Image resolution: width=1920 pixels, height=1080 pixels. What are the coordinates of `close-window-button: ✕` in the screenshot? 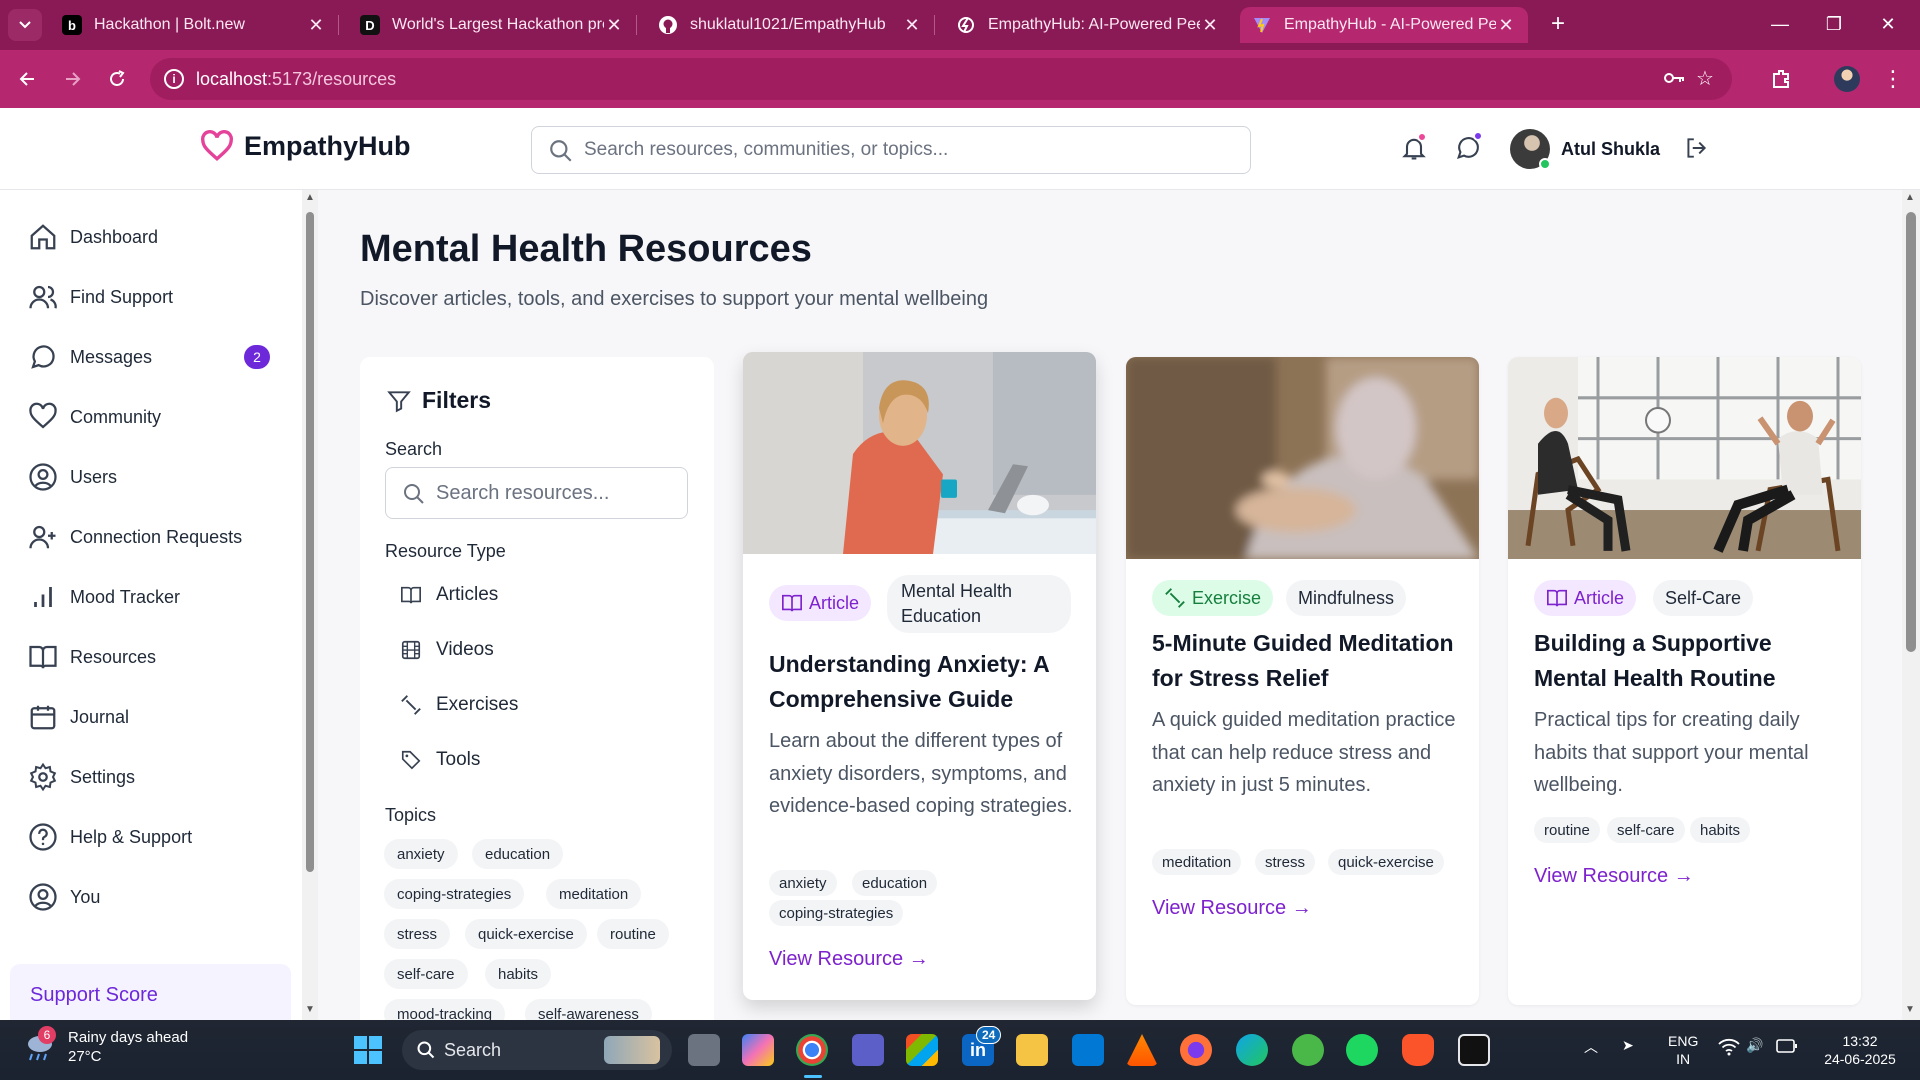 It's located at (1888, 24).